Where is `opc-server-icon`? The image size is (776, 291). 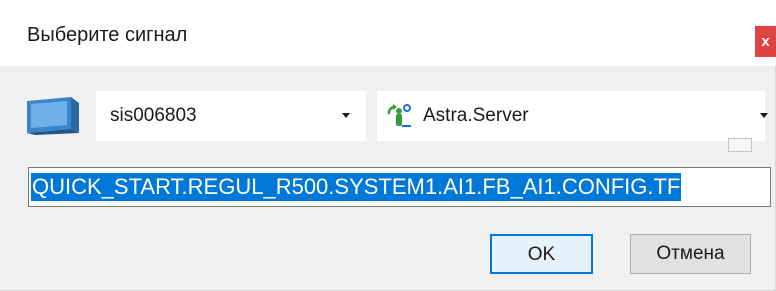
opc-server-icon is located at coordinates (399, 115).